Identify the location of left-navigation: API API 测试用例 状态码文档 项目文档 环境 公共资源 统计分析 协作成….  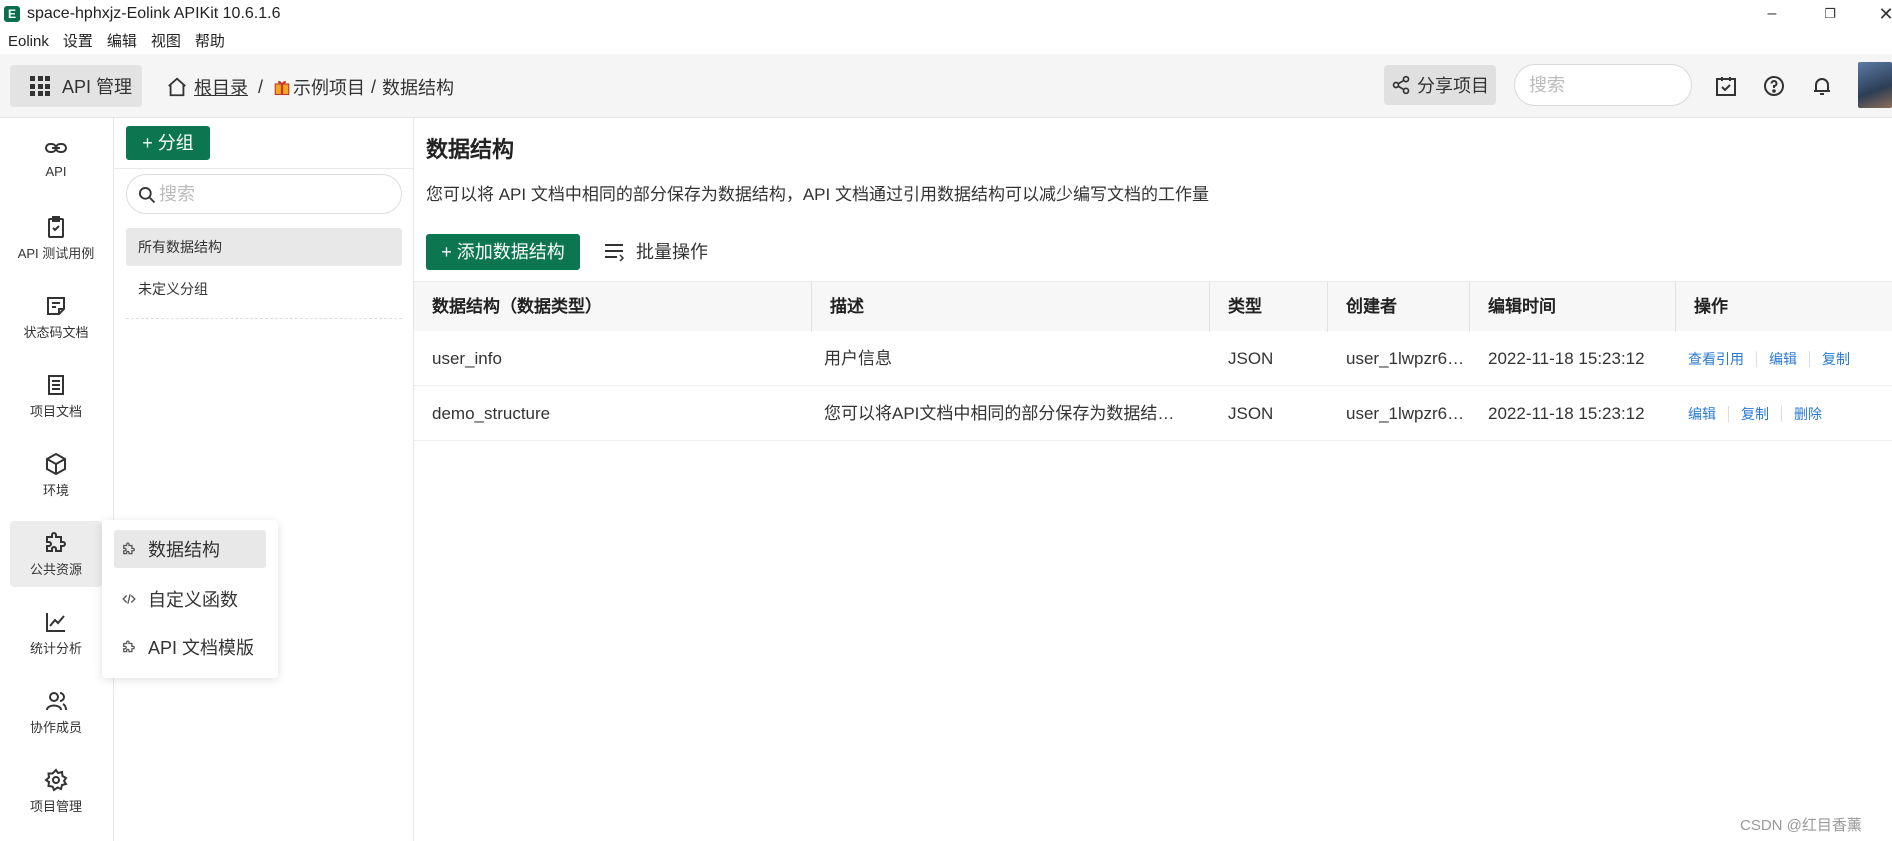
(57, 479).